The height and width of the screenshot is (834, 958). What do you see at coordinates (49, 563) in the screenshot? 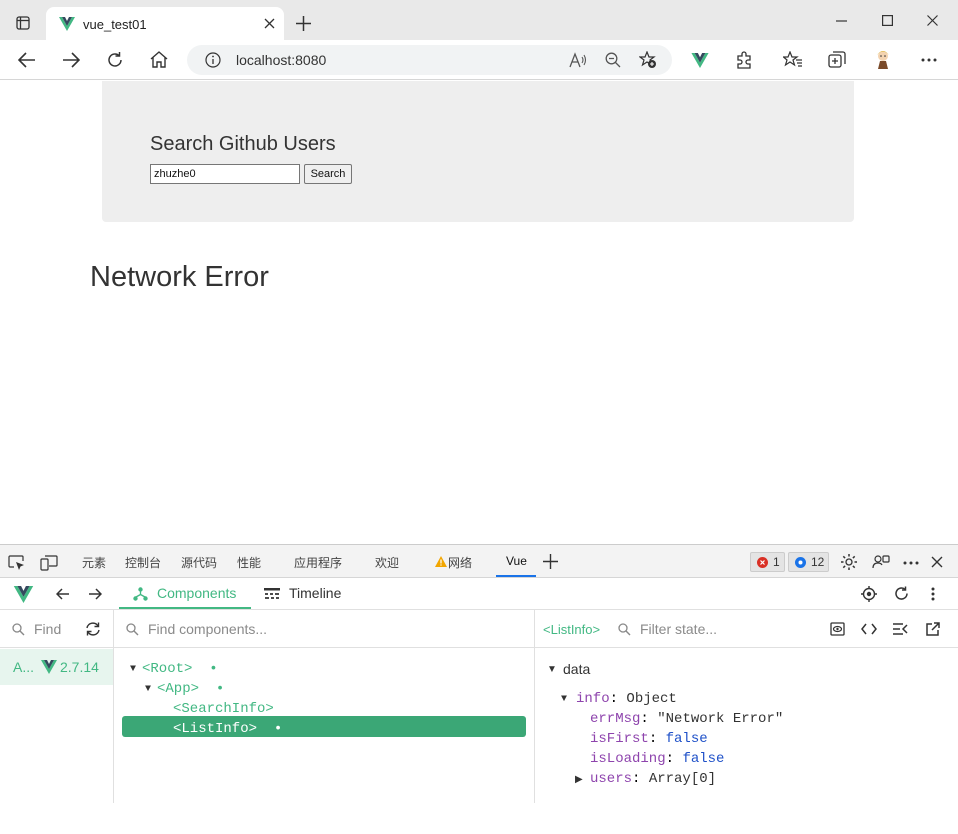
I see `device-emulation-icon` at bounding box center [49, 563].